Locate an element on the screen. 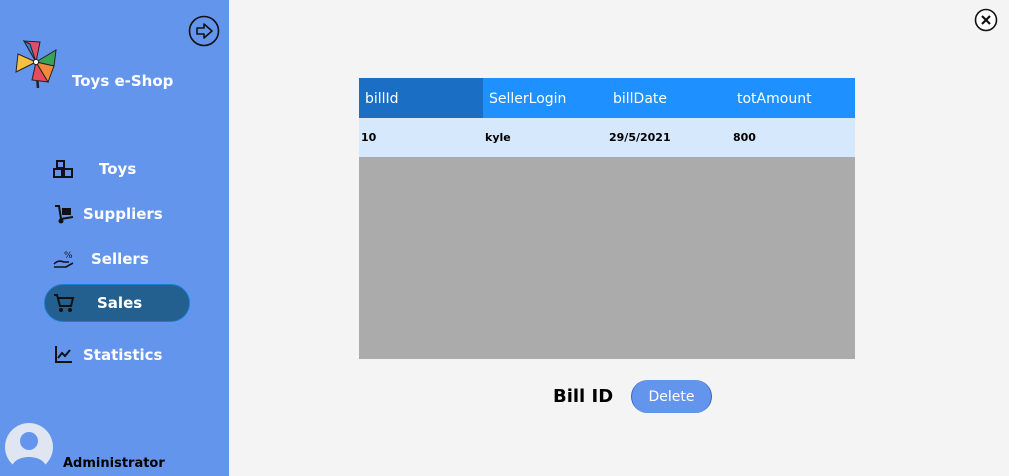 The height and width of the screenshot is (476, 1009). sidebar-item-sales: Sales is located at coordinates (117, 303).